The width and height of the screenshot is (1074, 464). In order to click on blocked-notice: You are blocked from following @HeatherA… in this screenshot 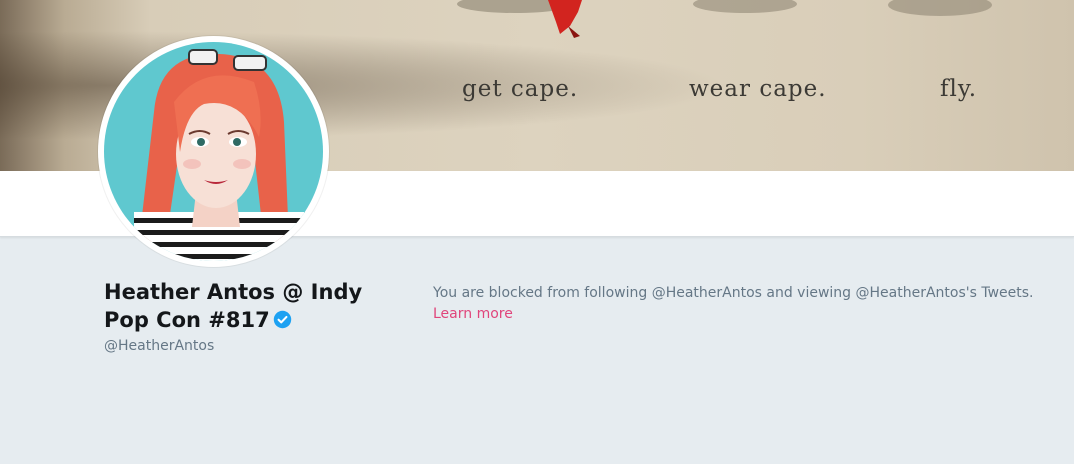, I will do `click(753, 304)`.